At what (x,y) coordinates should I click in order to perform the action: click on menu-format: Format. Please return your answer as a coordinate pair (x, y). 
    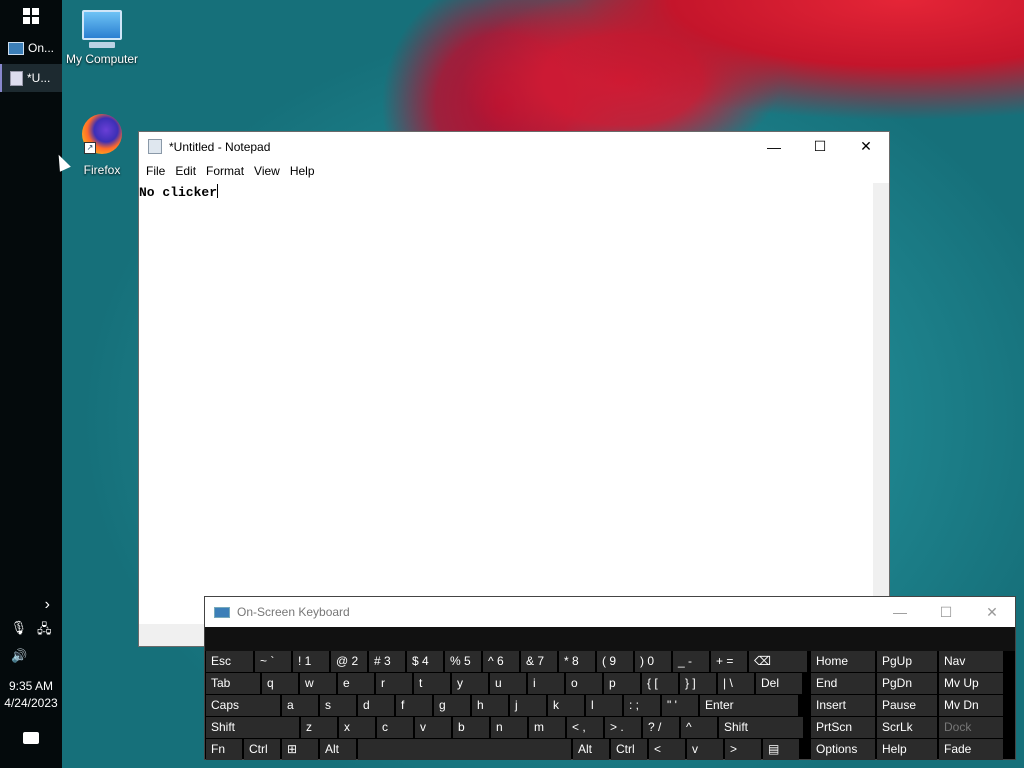
    Looking at the image, I should click on (225, 171).